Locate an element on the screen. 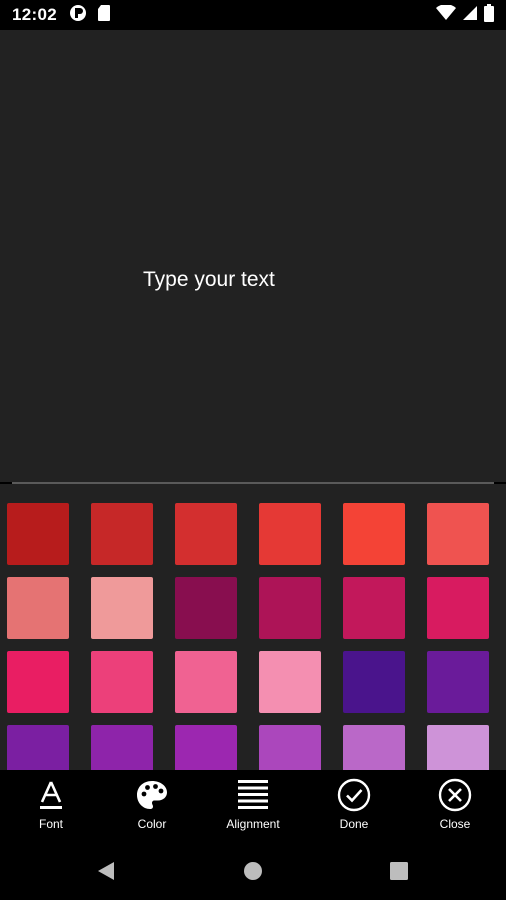  close-circle-icon is located at coordinates (455, 795).